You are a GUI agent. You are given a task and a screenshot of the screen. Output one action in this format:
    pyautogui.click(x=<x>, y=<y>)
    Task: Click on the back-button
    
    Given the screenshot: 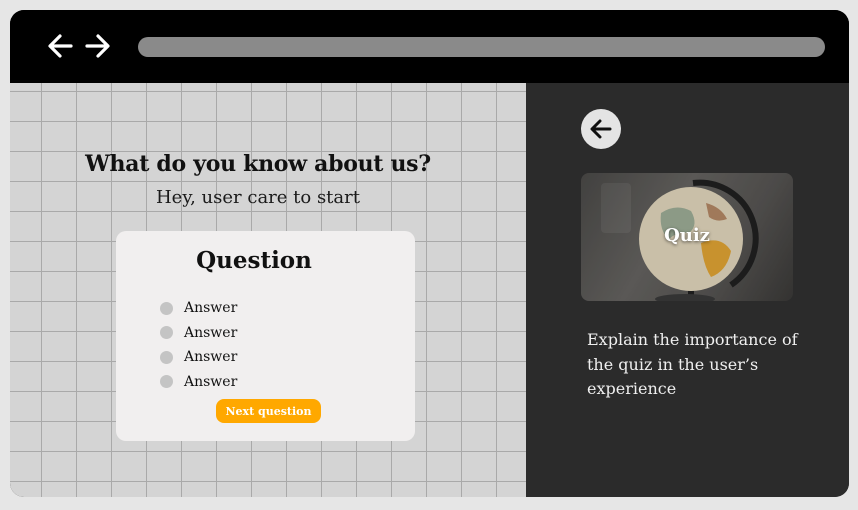 What is the action you would take?
    pyautogui.click(x=60, y=46)
    